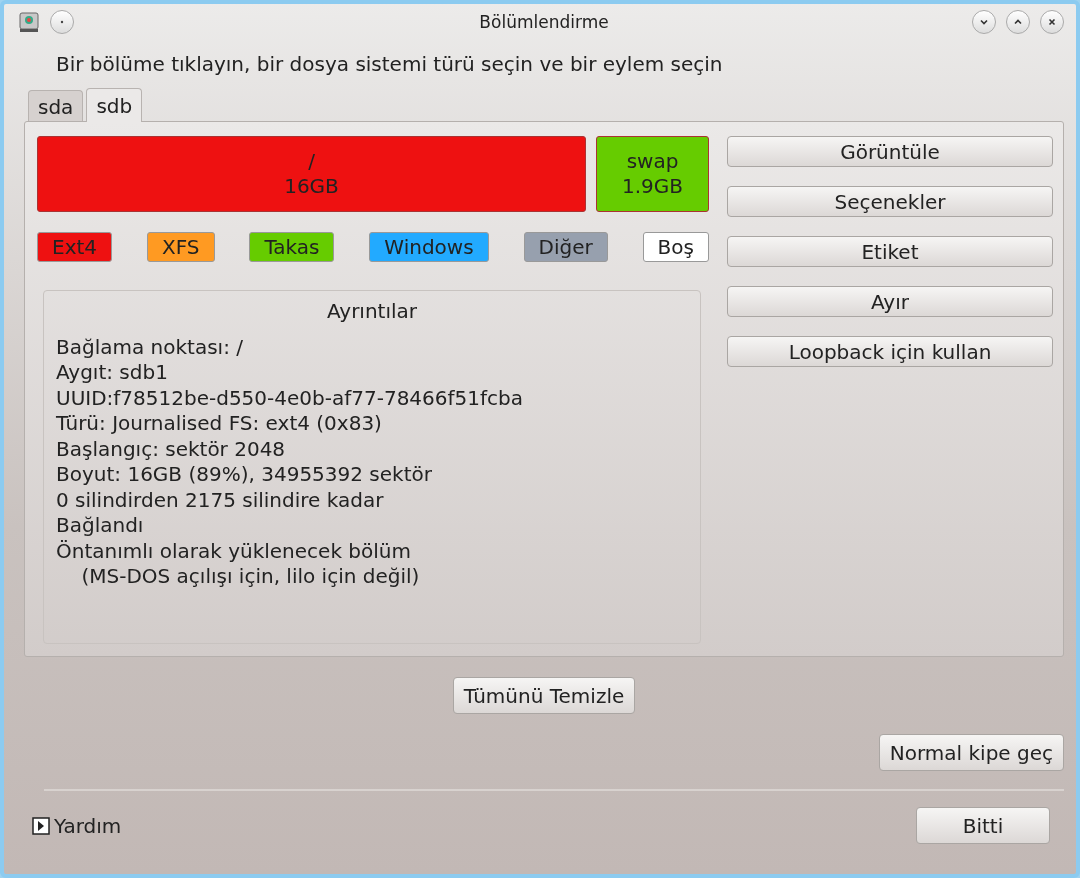 The height and width of the screenshot is (878, 1080). Describe the element at coordinates (56, 106) in the screenshot. I see `disk-tab: sda` at that location.